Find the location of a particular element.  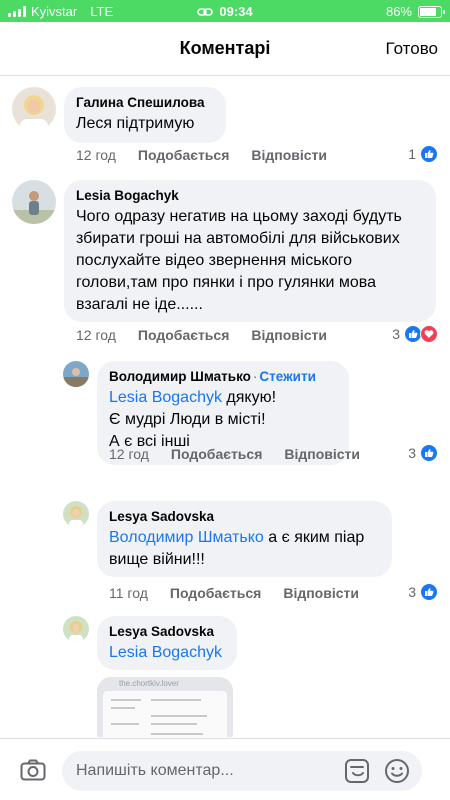

comment-text-line: дякую! is located at coordinates (249, 397).